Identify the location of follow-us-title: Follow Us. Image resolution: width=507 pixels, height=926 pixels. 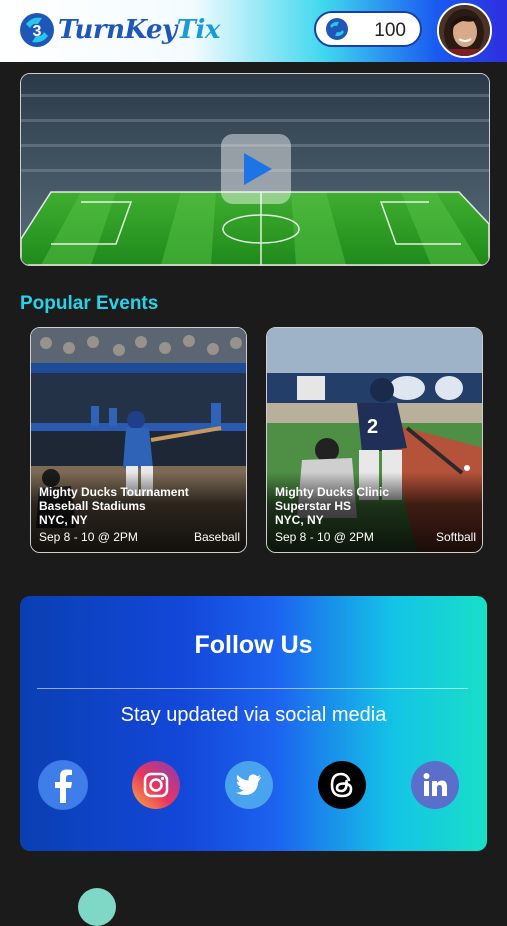
(253, 645).